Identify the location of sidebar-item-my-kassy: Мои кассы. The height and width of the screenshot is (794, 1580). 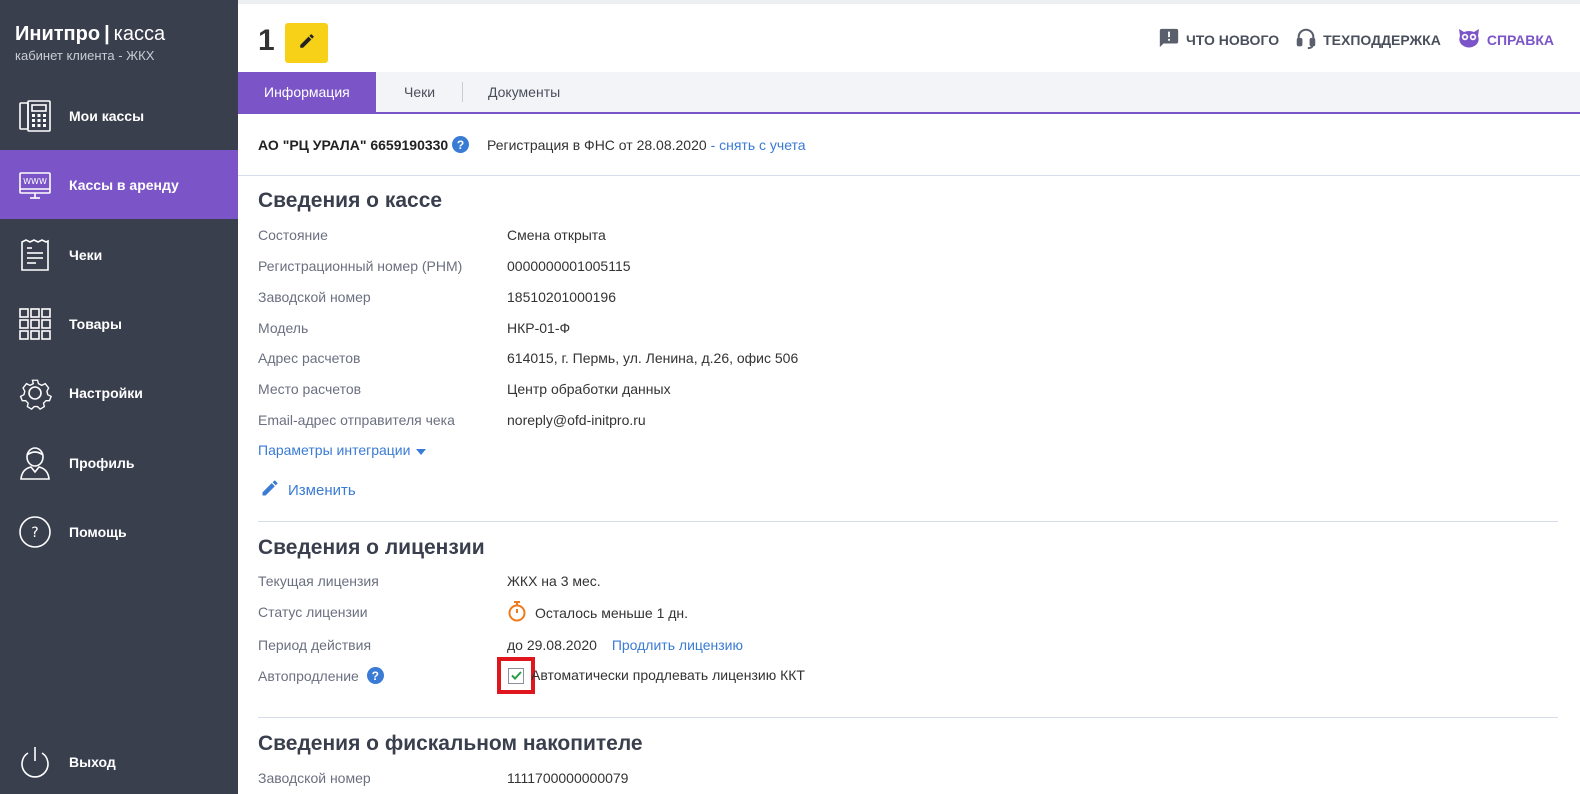
(119, 115).